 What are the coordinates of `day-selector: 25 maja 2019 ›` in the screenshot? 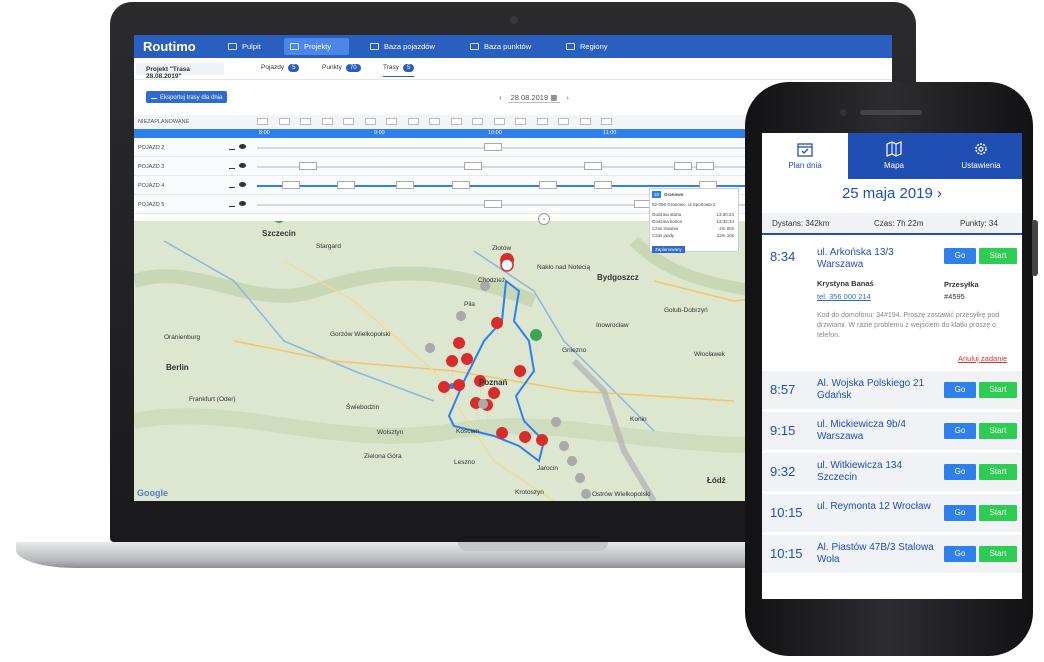 It's located at (892, 193).